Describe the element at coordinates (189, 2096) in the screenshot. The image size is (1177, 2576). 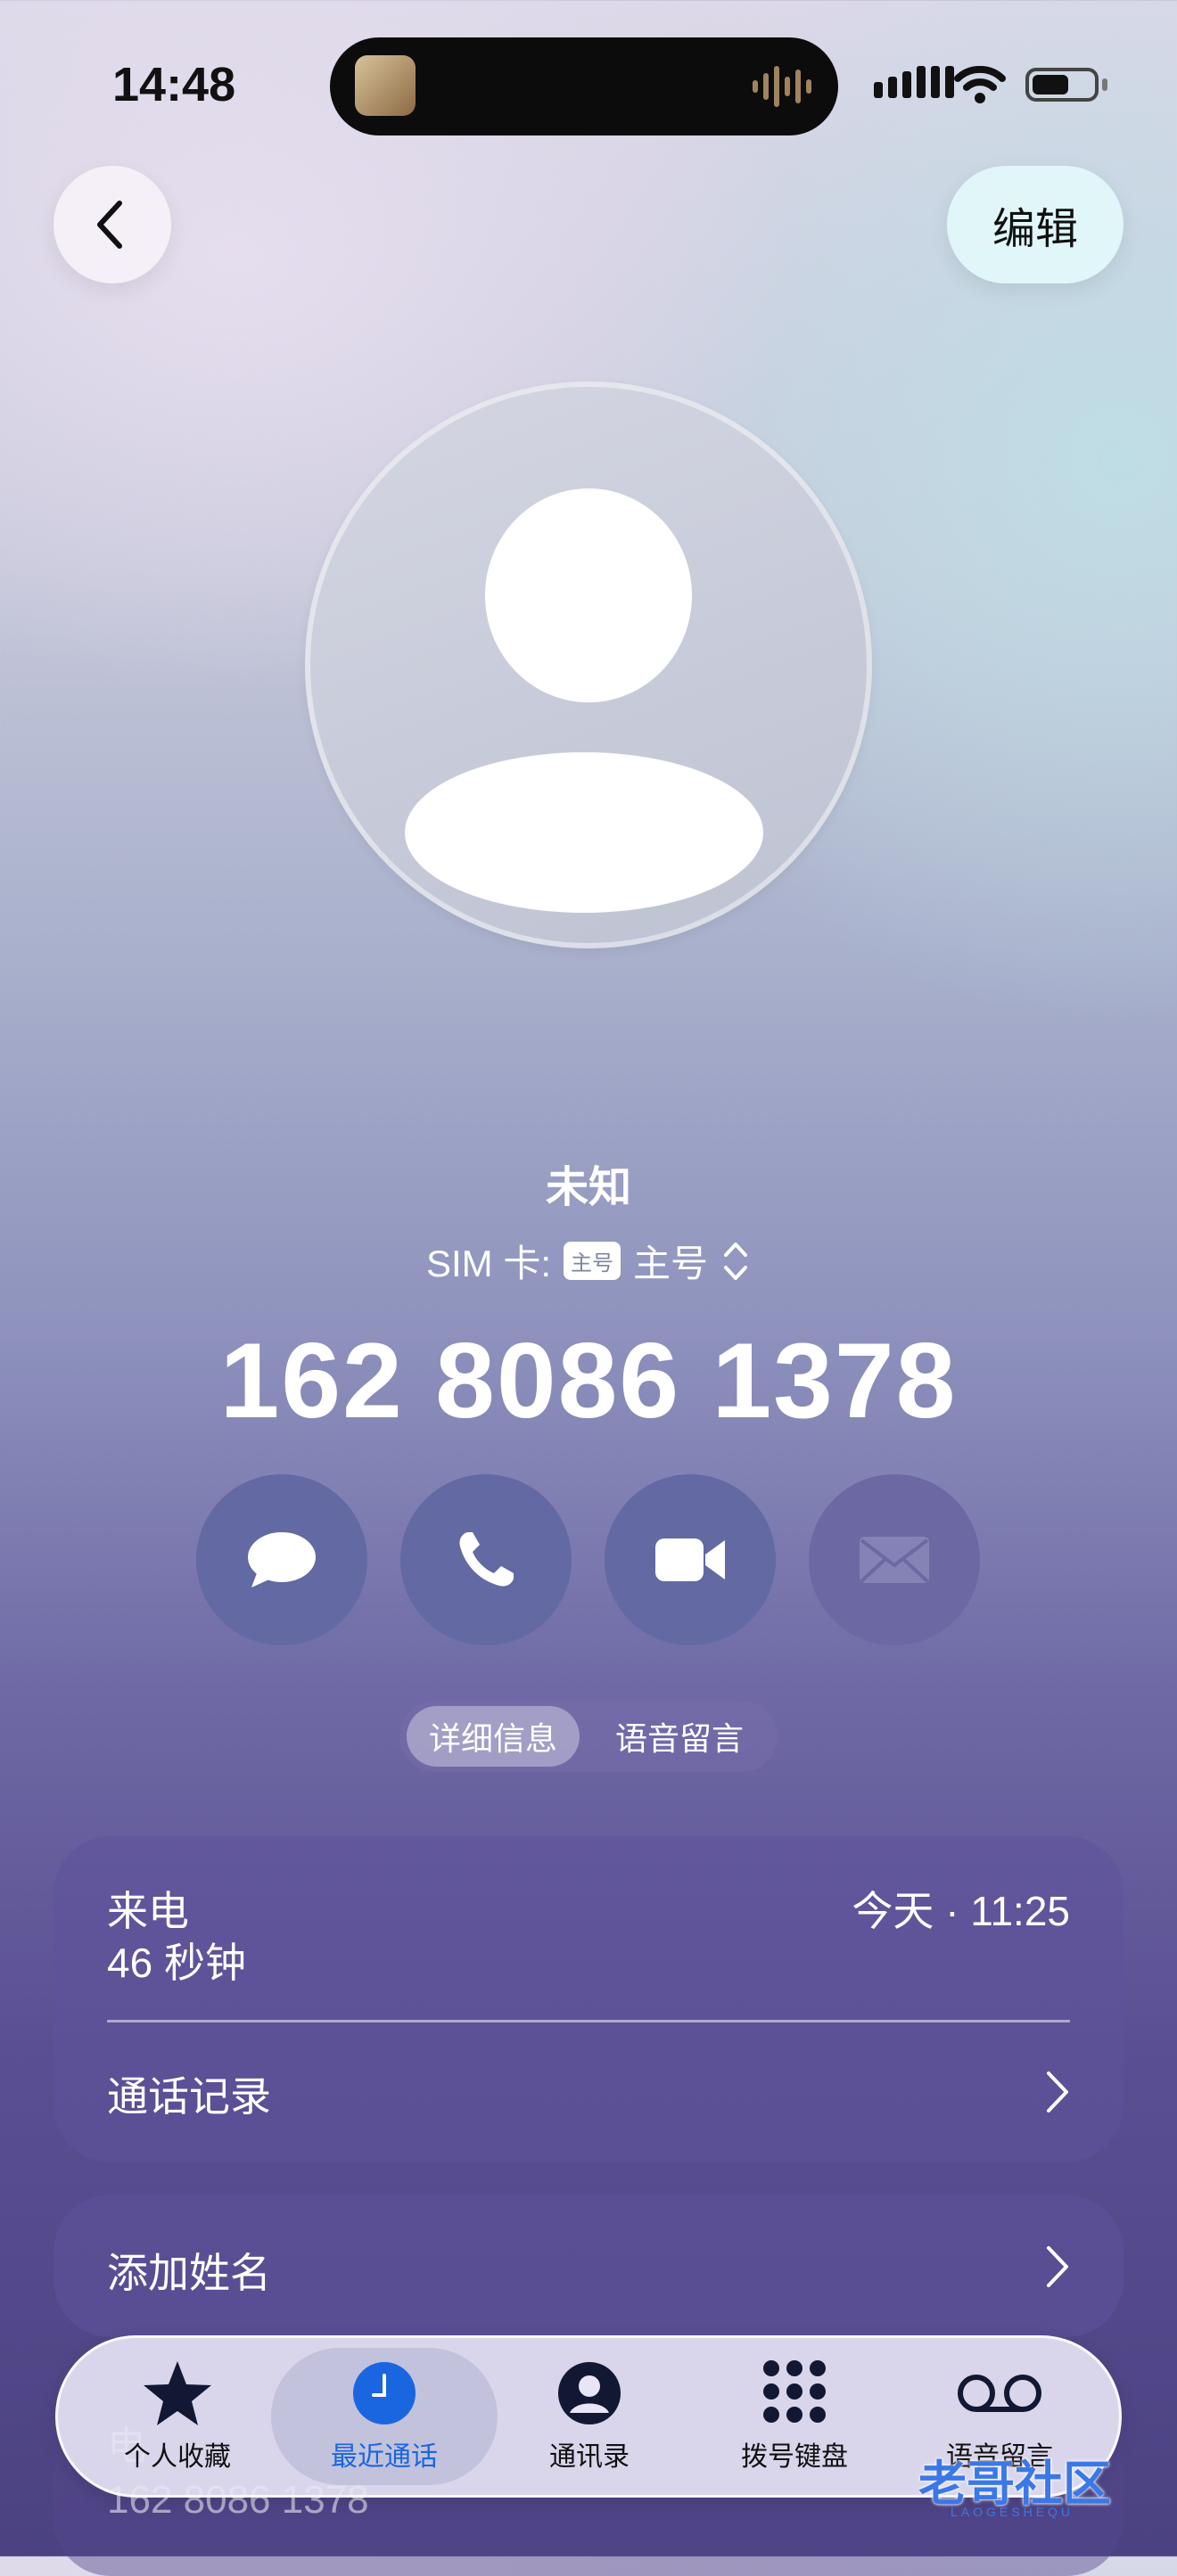
I see `call-history-label: 通话记录` at that location.